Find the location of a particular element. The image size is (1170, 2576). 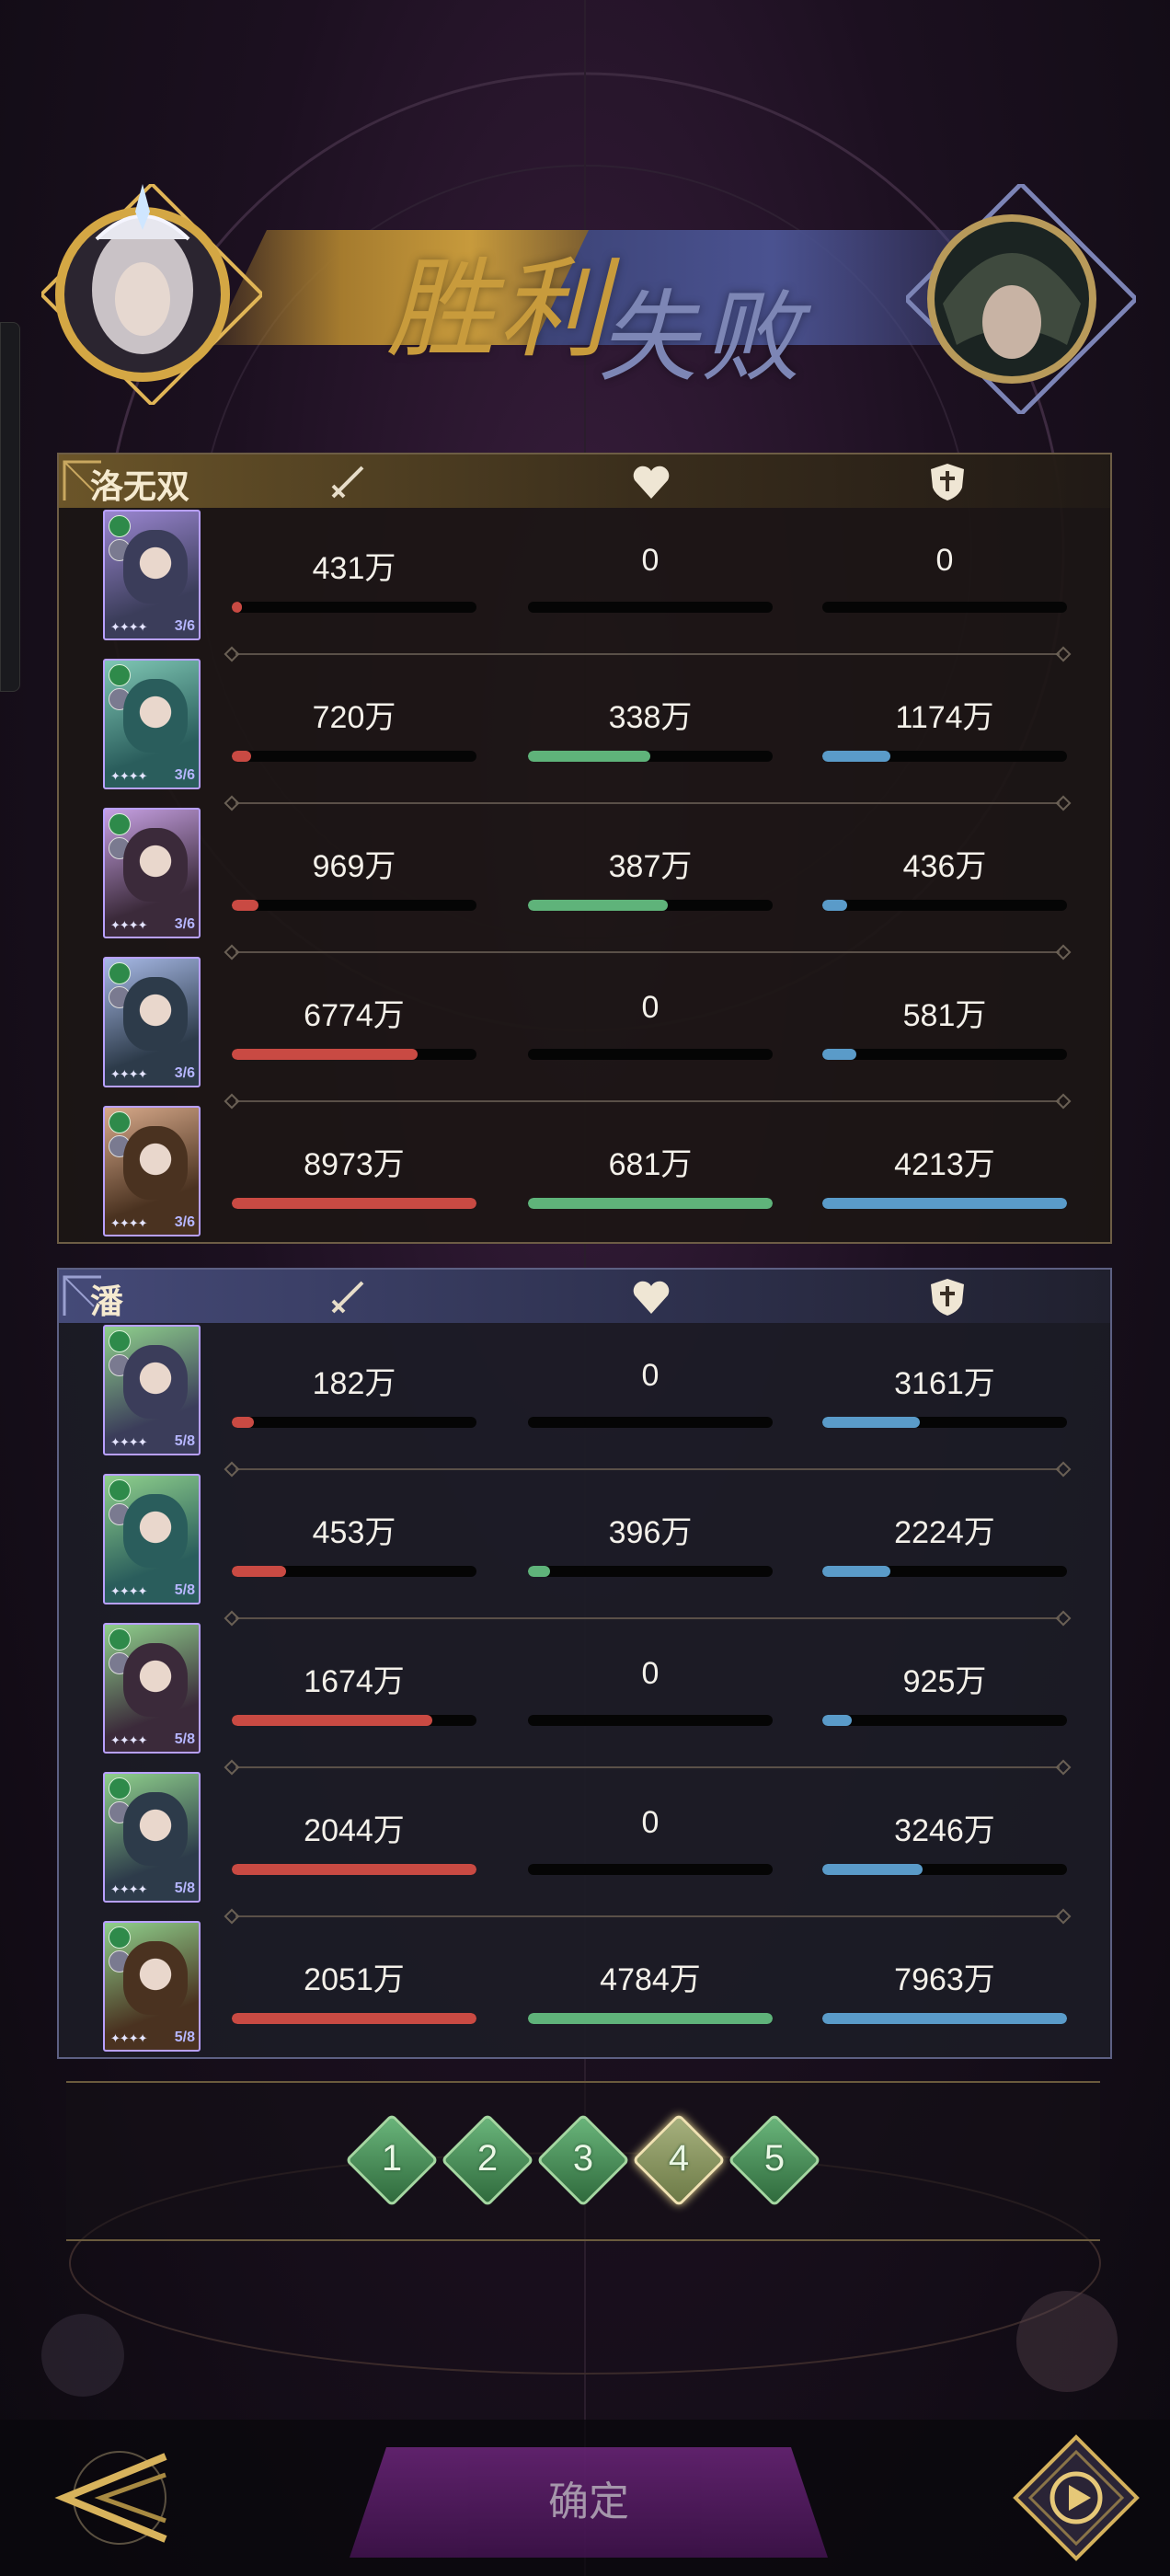

round-4-button: 4 is located at coordinates (679, 2160).